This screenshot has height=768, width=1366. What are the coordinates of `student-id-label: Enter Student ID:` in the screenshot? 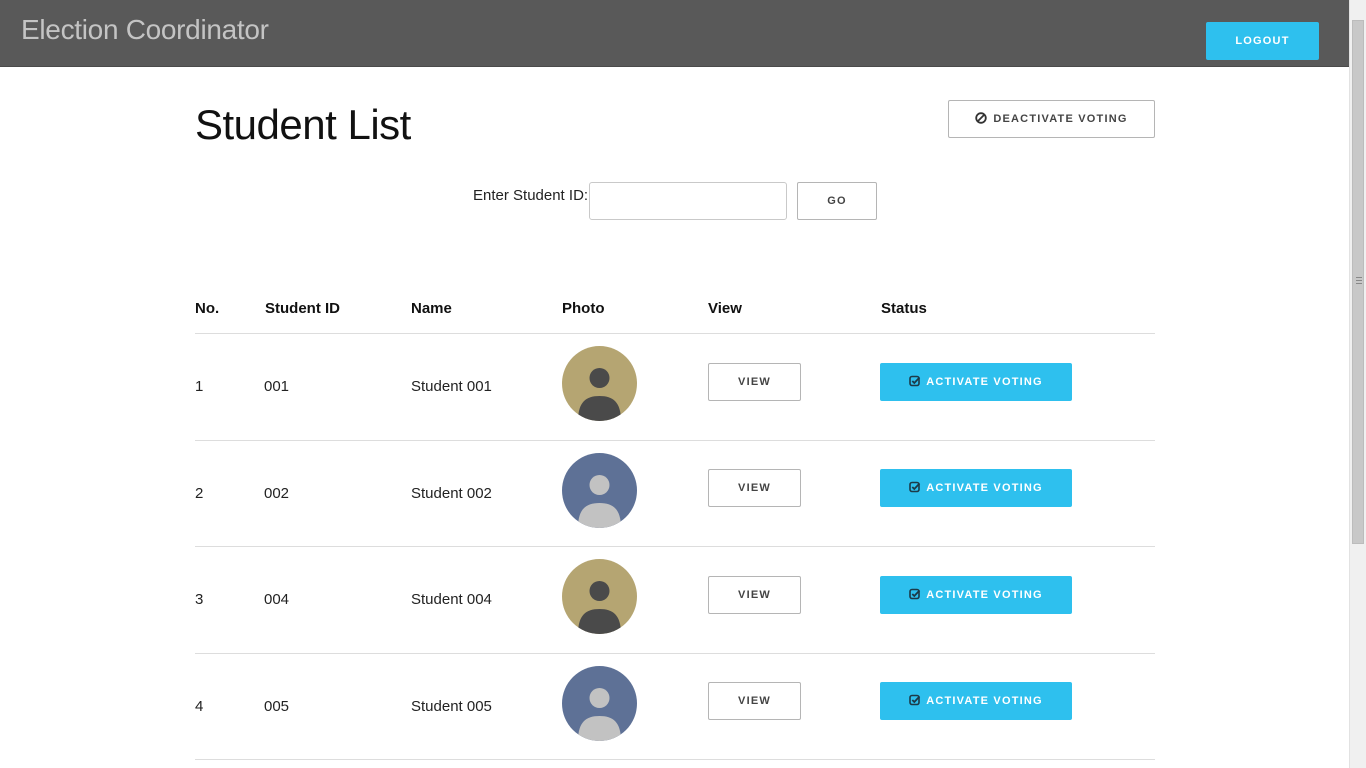 It's located at (531, 195).